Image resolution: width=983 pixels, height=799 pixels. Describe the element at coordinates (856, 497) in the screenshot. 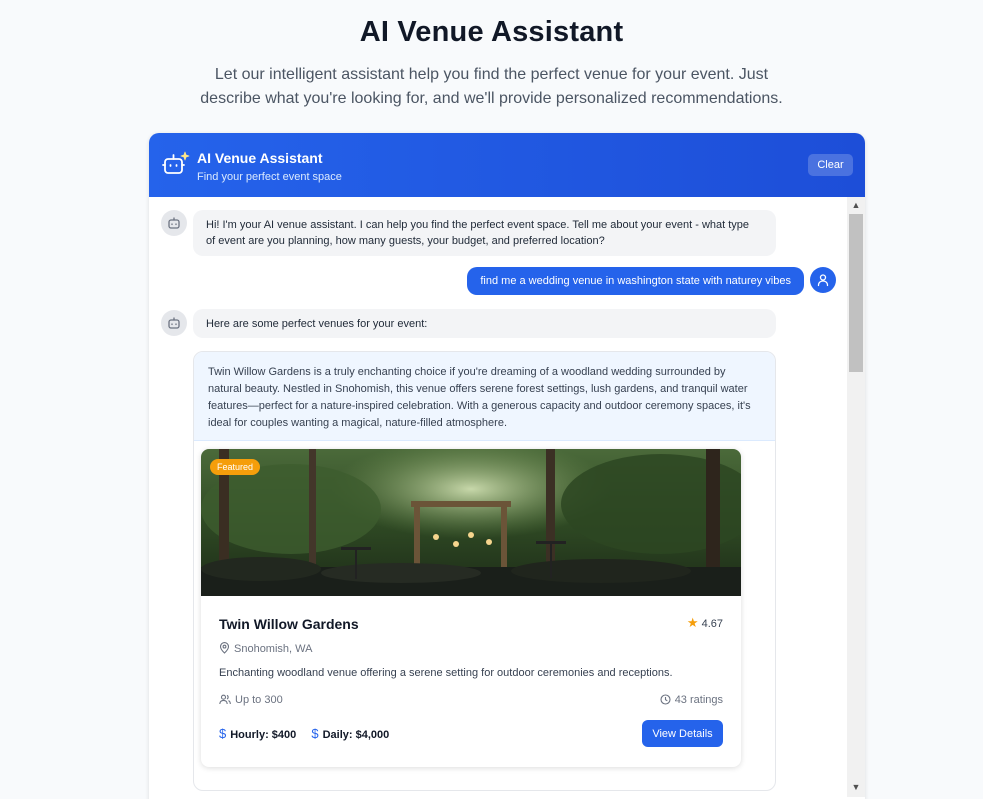

I see `chat-scrollbar: ▲ ▼` at that location.